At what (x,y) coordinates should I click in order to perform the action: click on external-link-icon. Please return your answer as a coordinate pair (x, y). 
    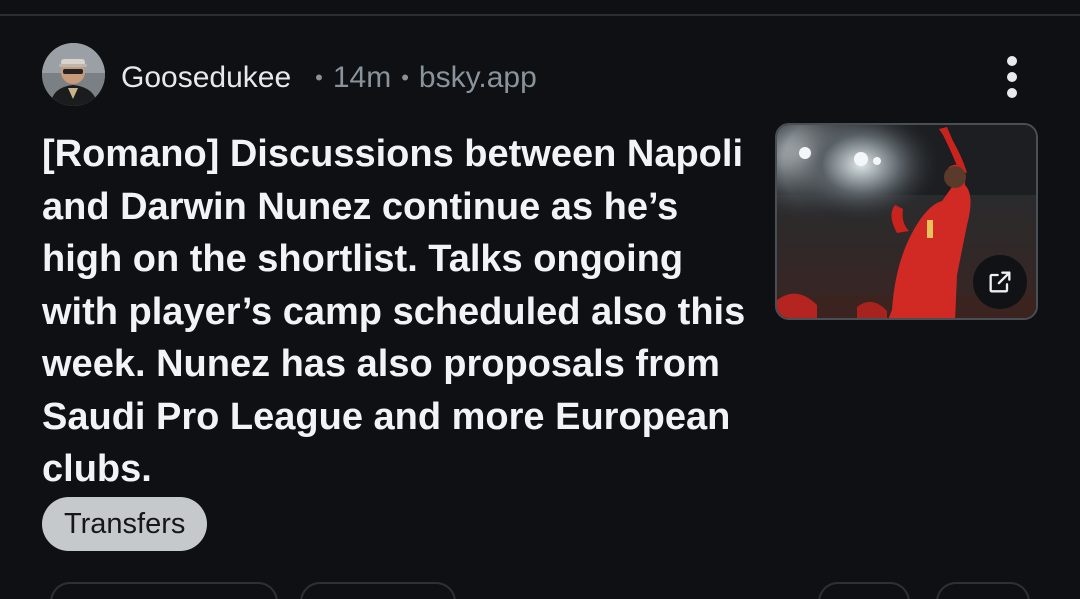
    Looking at the image, I should click on (1000, 282).